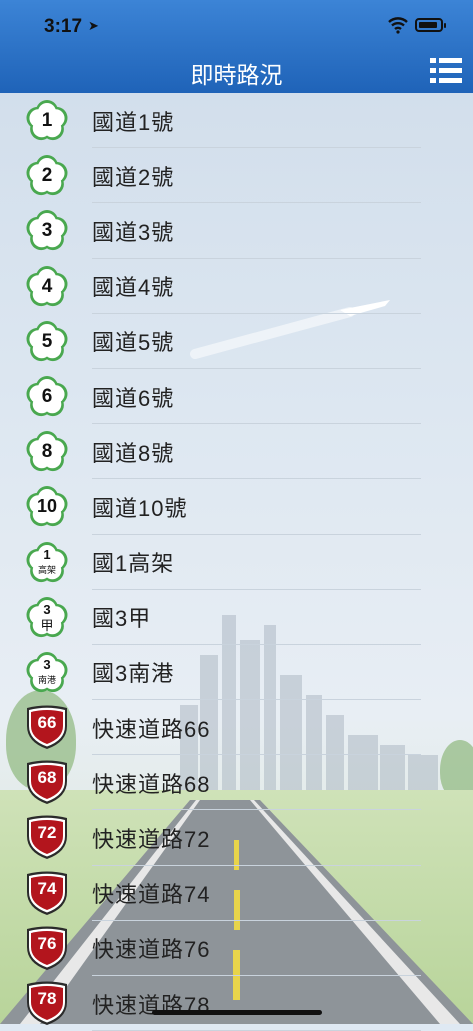  I want to click on freeway-badge: 8, so click(47, 451).